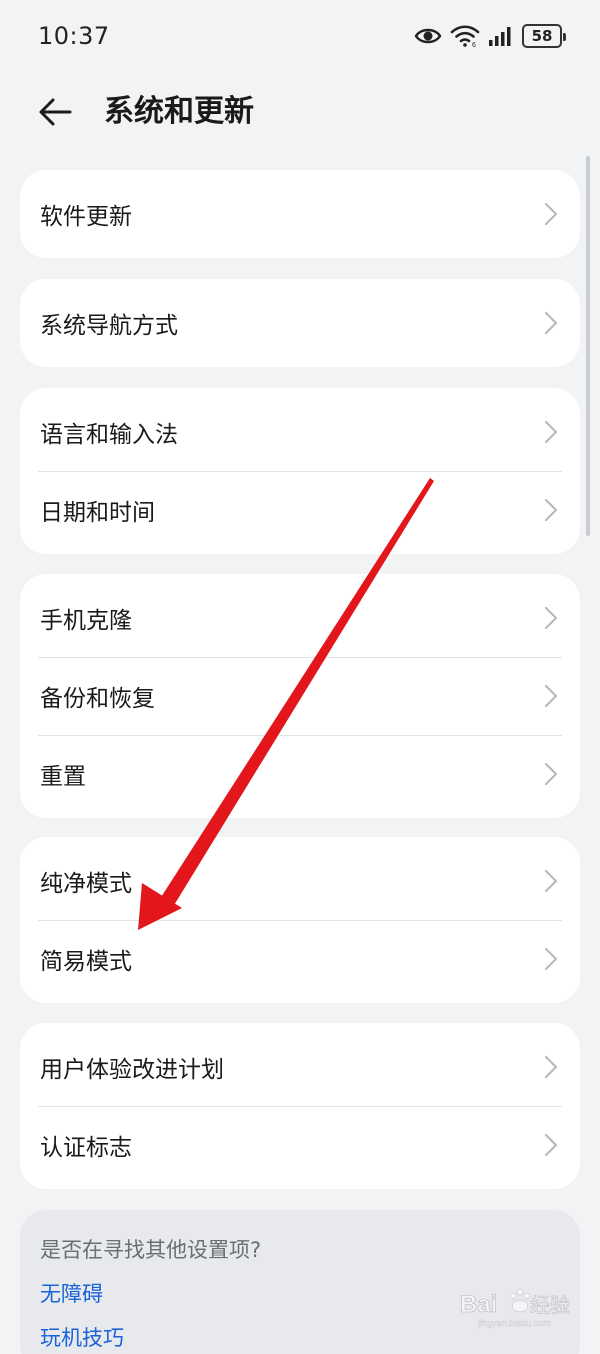 The width and height of the screenshot is (600, 1354). I want to click on settings-item-label: 认证标志, so click(86, 1148).